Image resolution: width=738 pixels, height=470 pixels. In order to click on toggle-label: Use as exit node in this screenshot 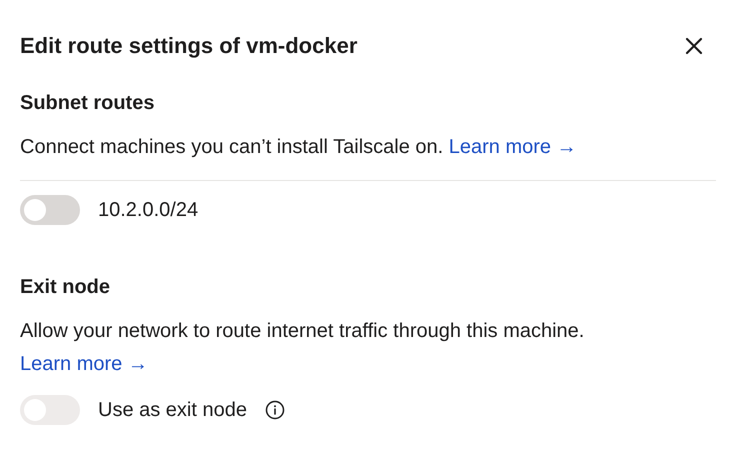, I will do `click(172, 410)`.